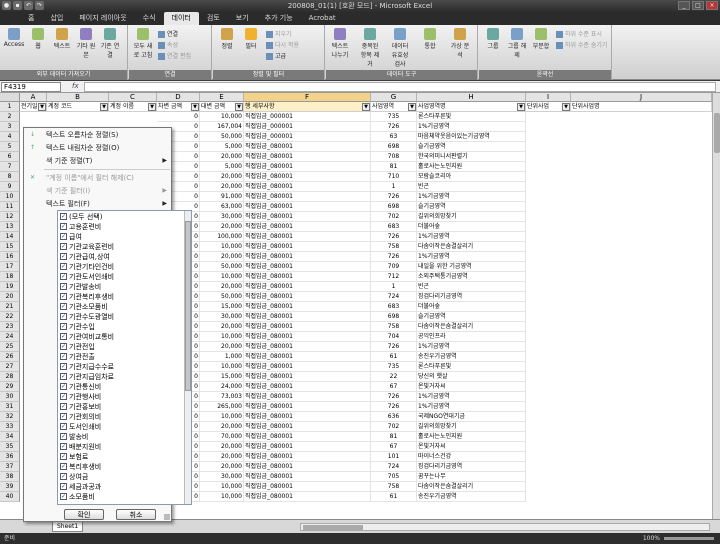 The image size is (720, 544). What do you see at coordinates (222, 97) in the screenshot?
I see `column-header-E: E` at bounding box center [222, 97].